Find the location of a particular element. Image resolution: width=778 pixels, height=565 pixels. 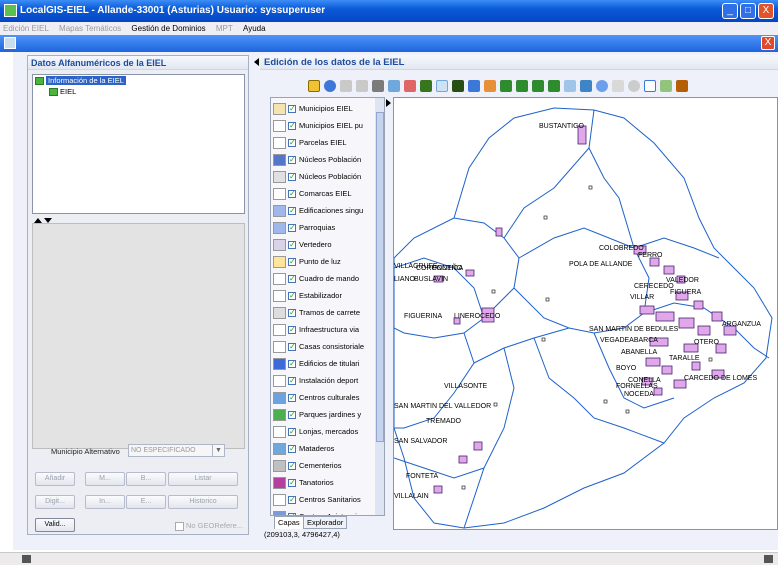

layer-item: ✓ Edificios de titulari is located at coordinates (323, 364).